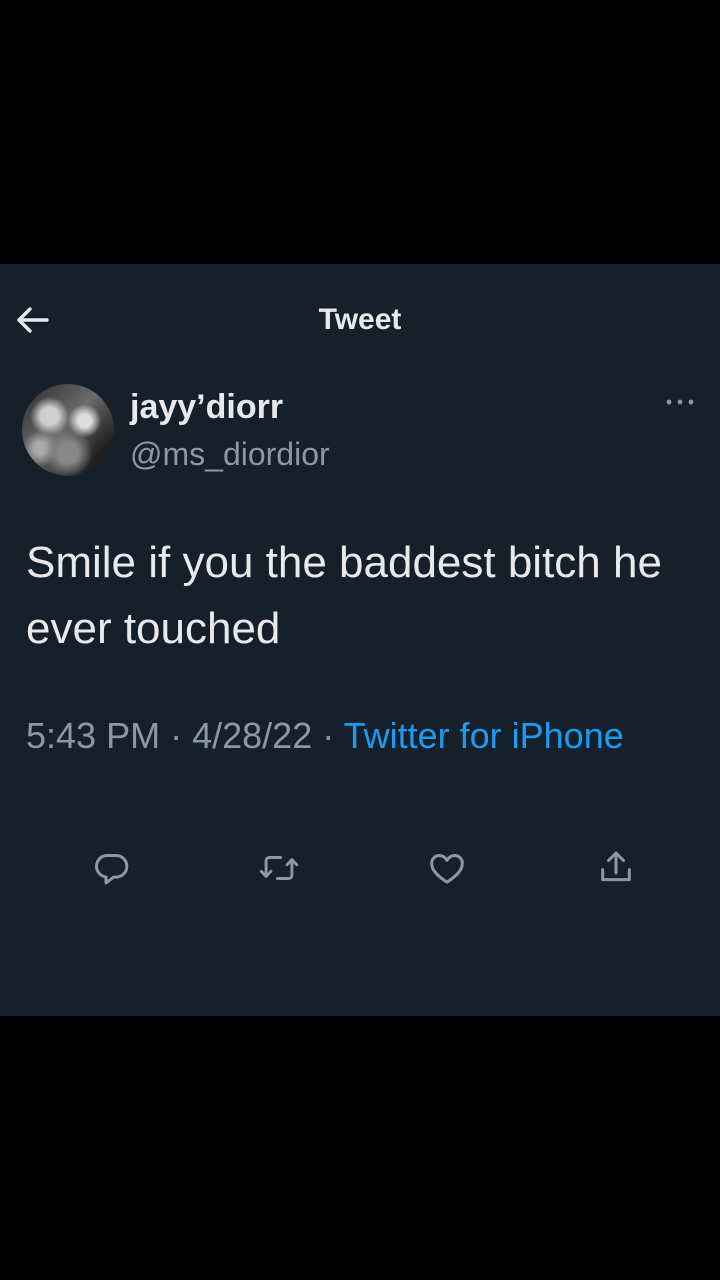  I want to click on like-icon, so click(447, 869).